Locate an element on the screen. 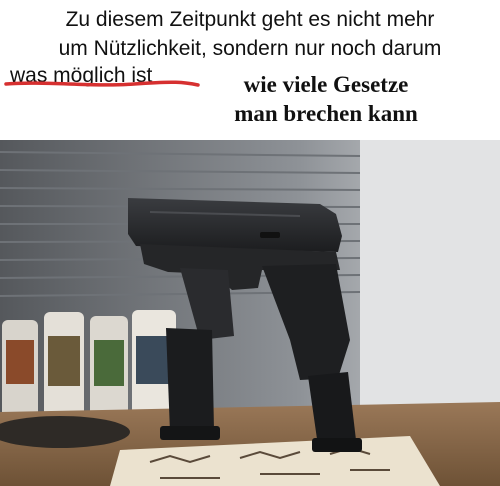  addition-line-2: man brechen kann is located at coordinates (326, 113).